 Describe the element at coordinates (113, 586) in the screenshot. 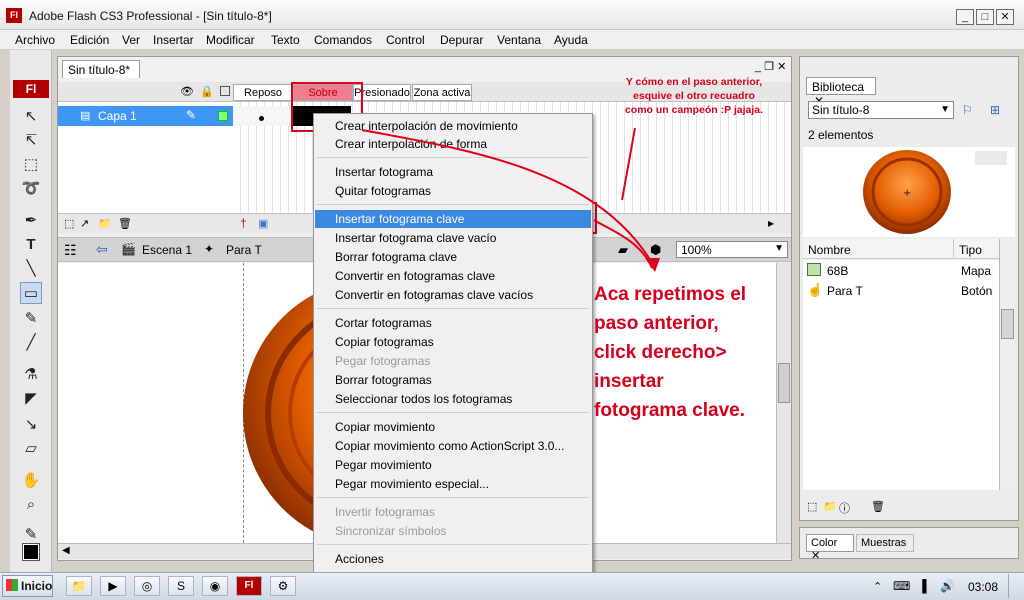

I see `media-player-taskbar-icon: ▶` at that location.